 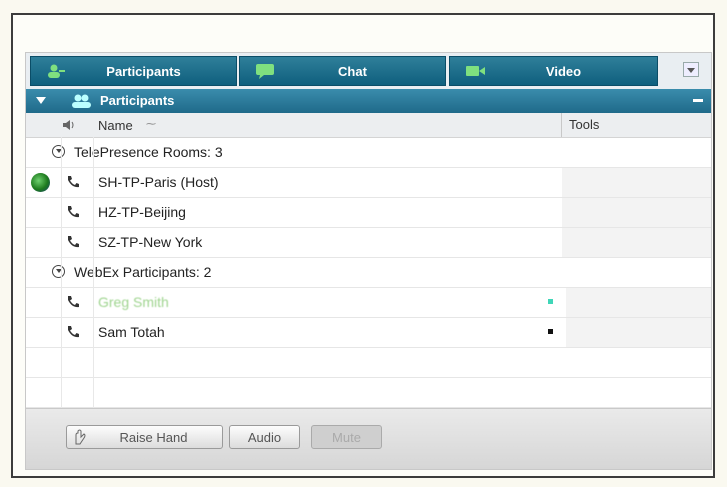 I want to click on collapse-arrow-icon, so click(x=41, y=100).